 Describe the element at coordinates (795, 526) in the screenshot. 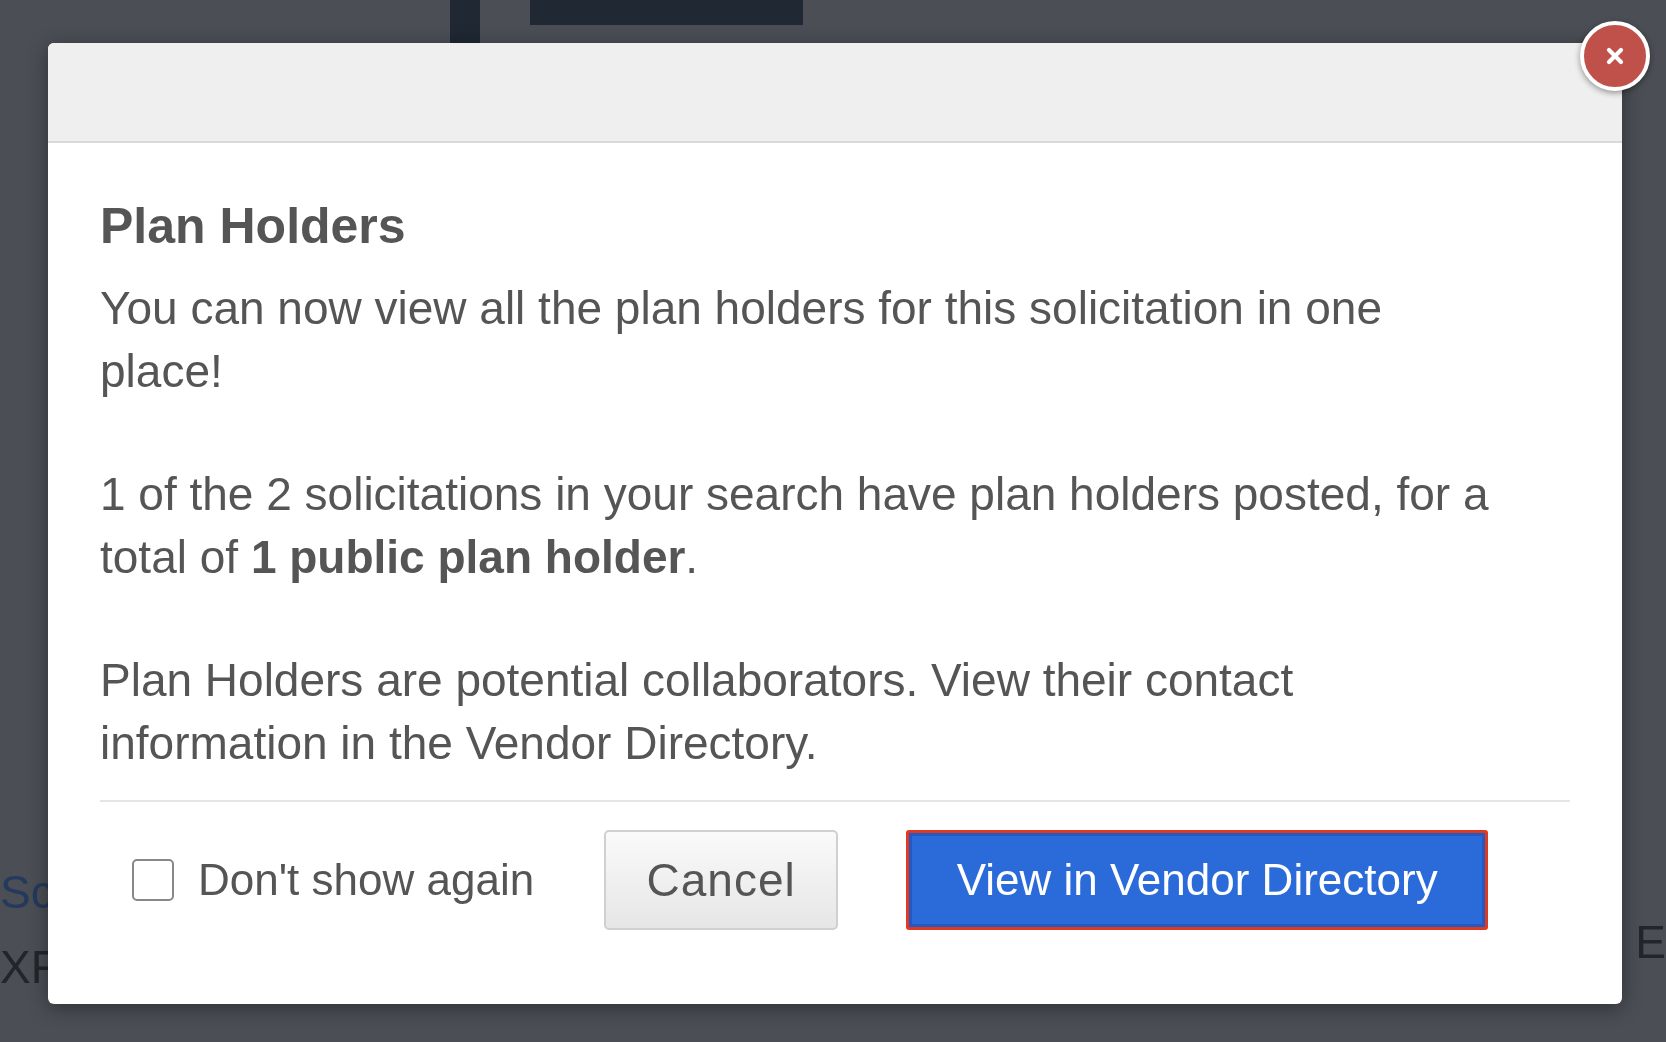

I see `dialog-paragraph: 1 of the 2 solicitations in your search have plan holders posted, for a total of 1 public plan holder.` at that location.